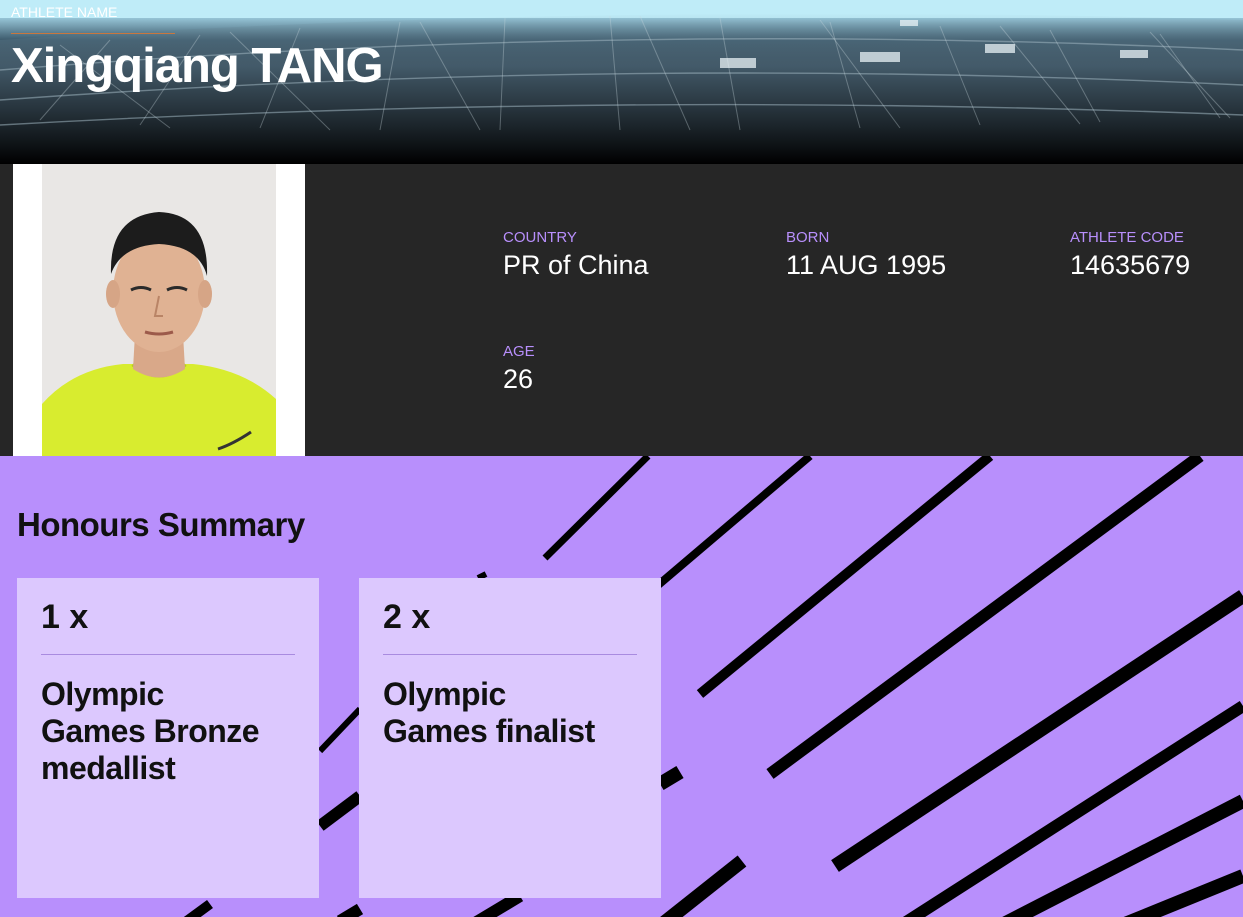  What do you see at coordinates (64, 12) in the screenshot?
I see `athlete-name-label: ATHLETE NAME` at bounding box center [64, 12].